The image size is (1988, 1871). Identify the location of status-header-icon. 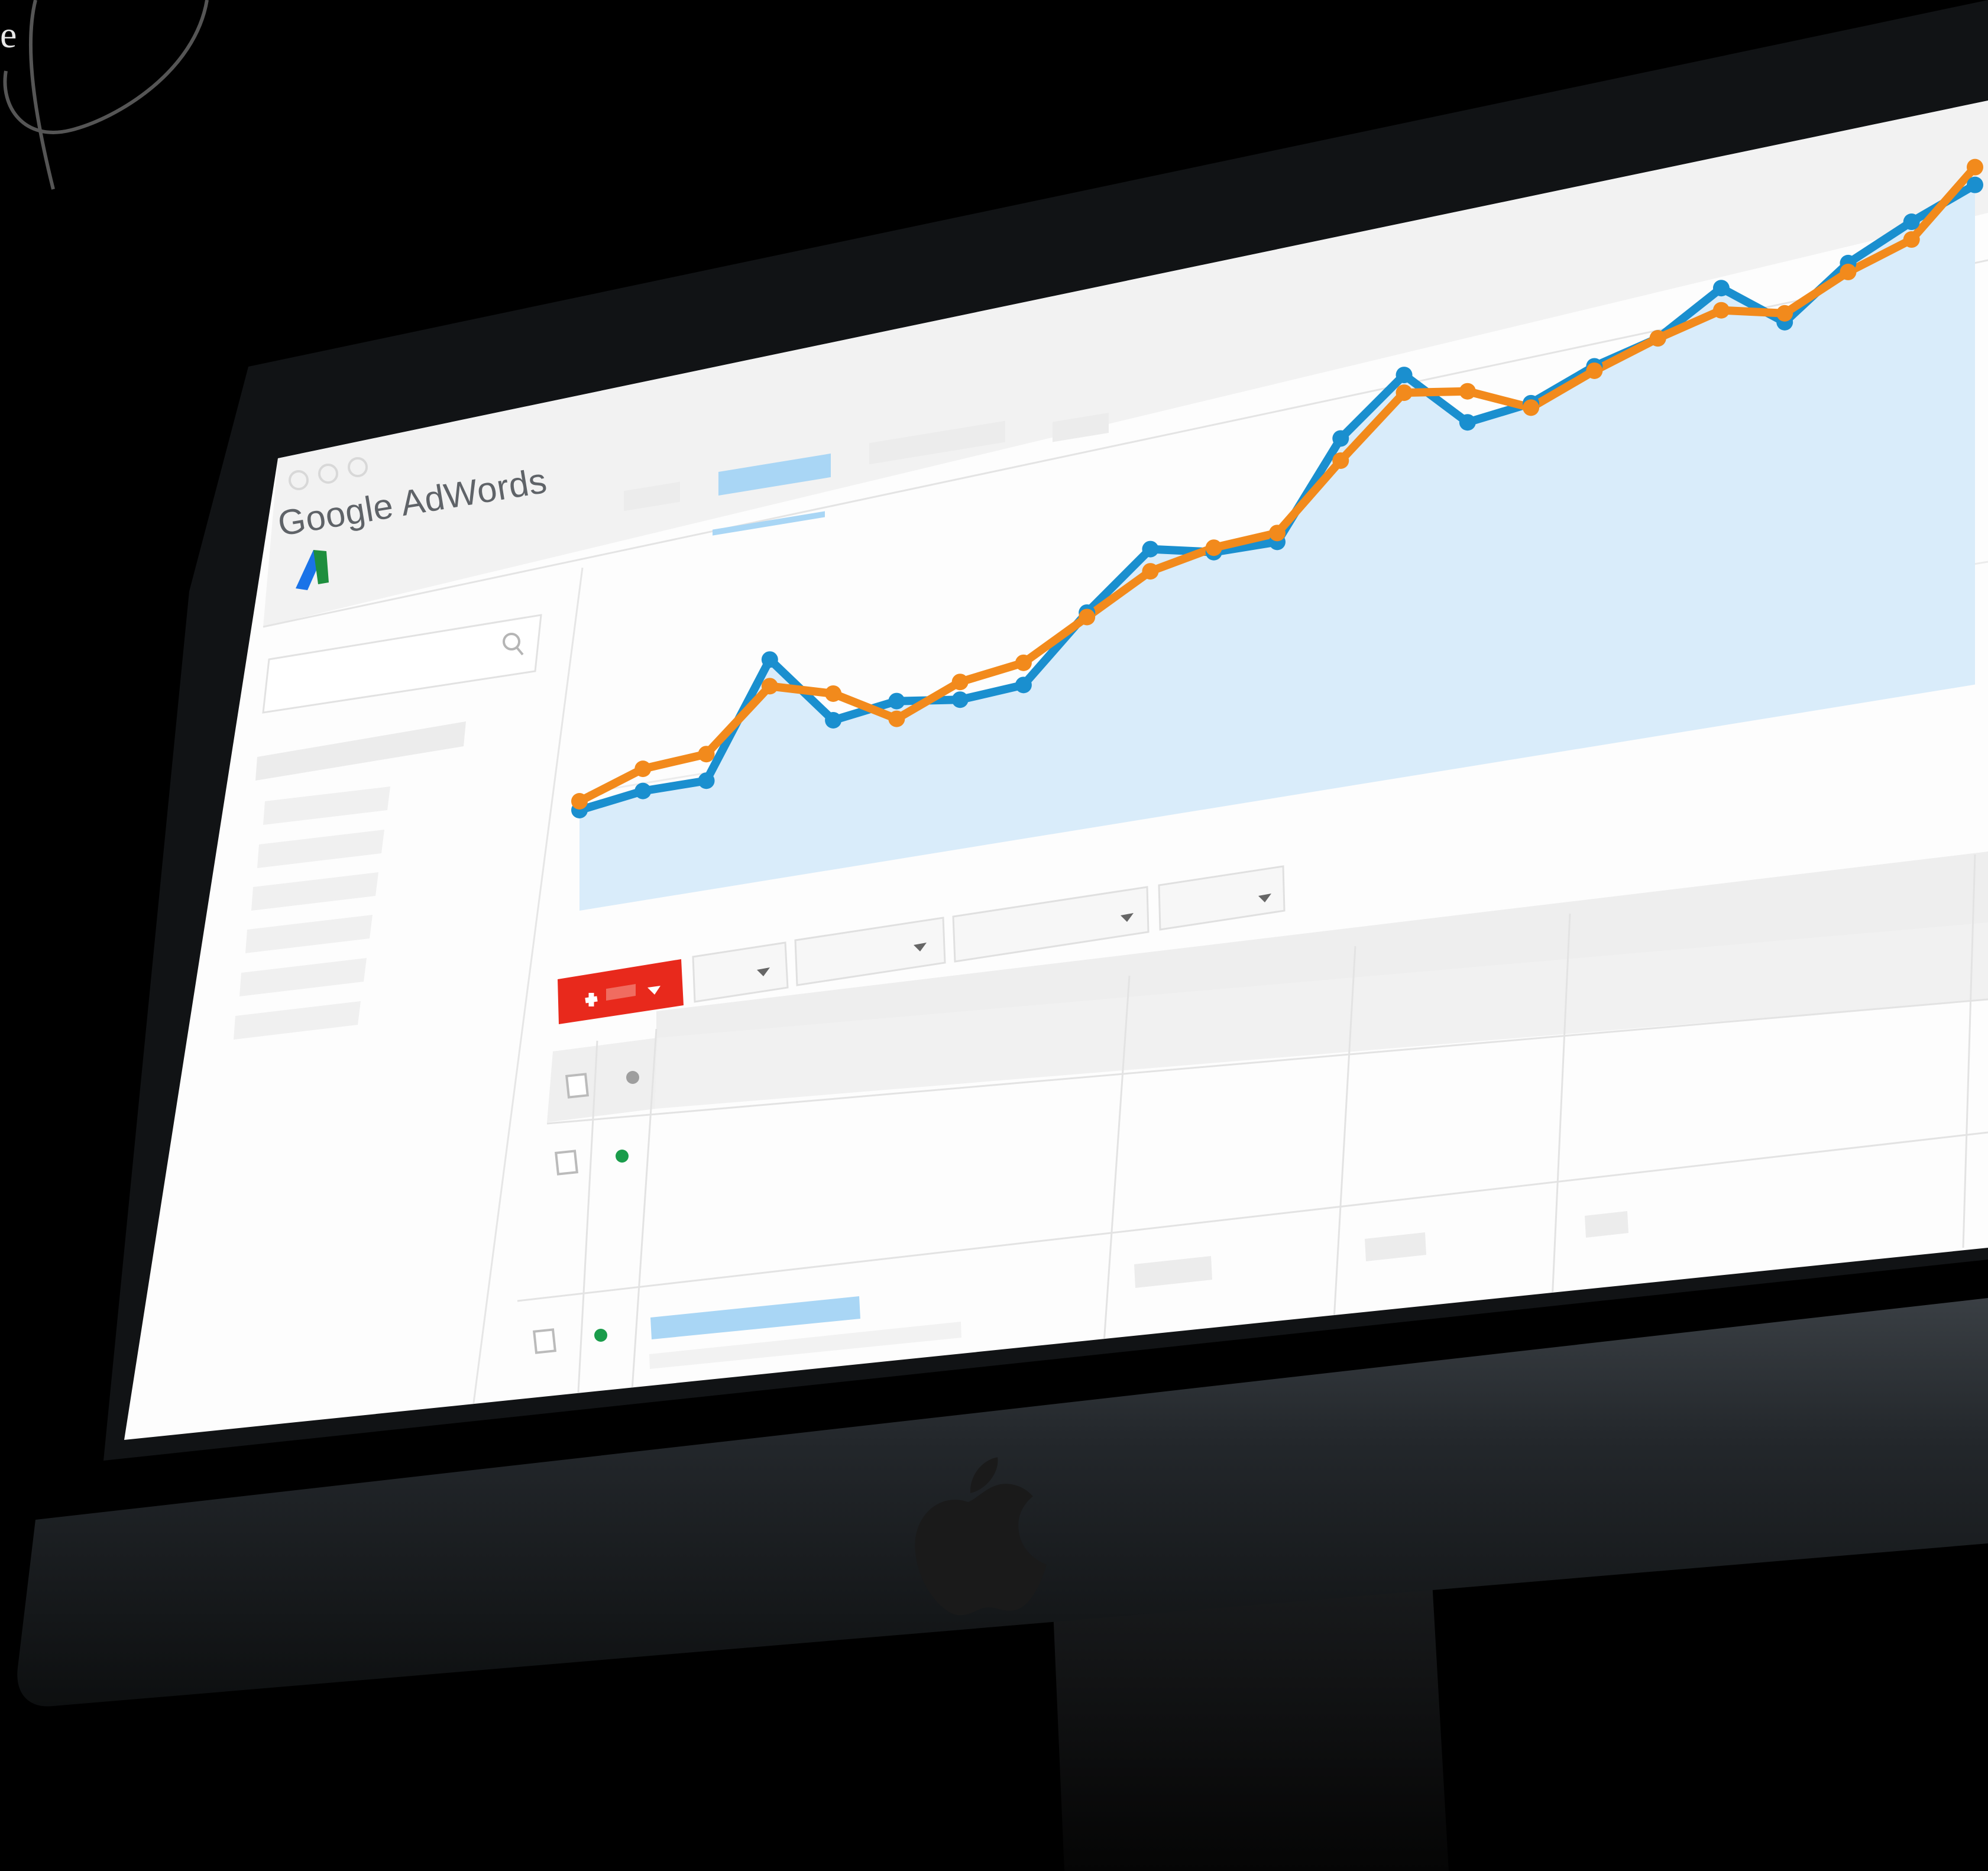
(632, 1077).